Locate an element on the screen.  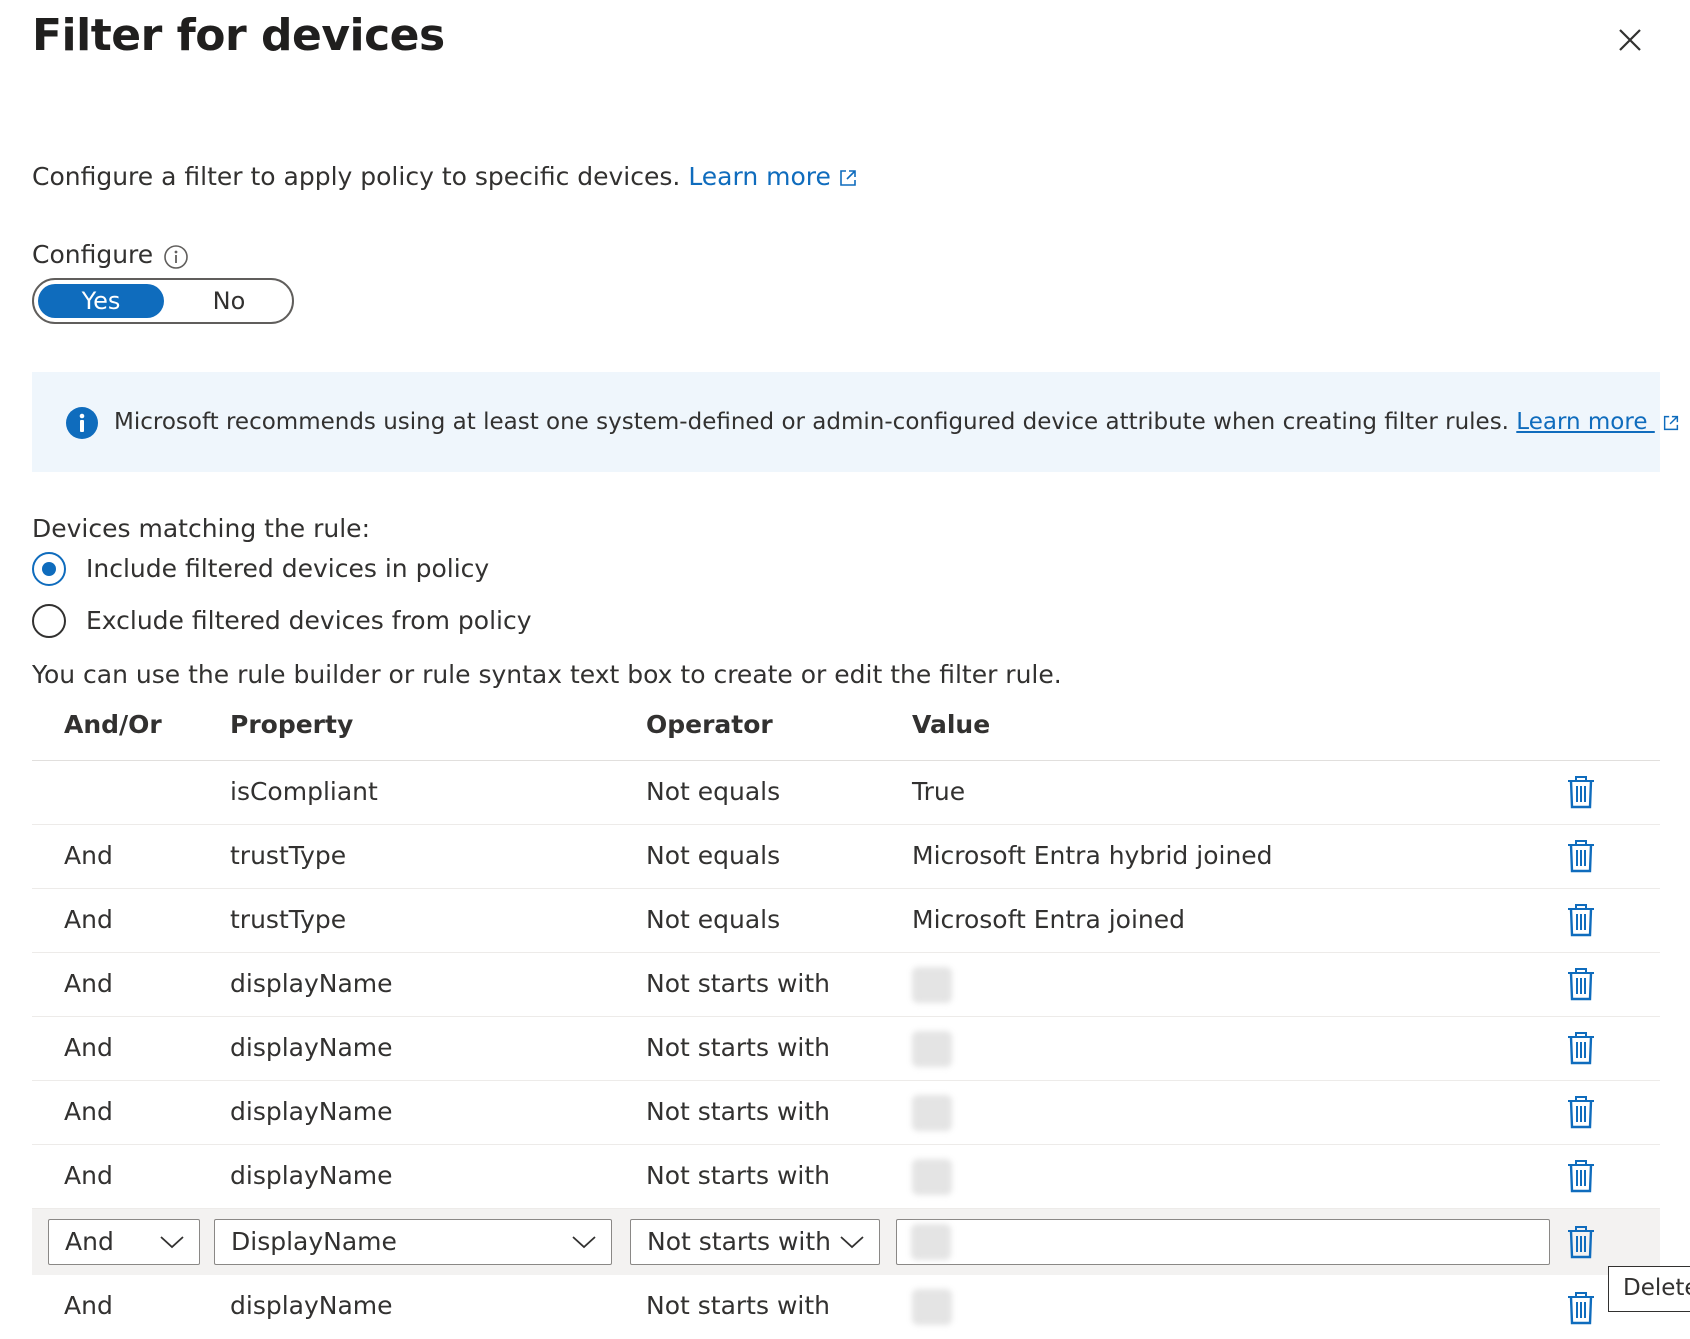
operator-dropdown: Not starts with is located at coordinates (755, 1242).